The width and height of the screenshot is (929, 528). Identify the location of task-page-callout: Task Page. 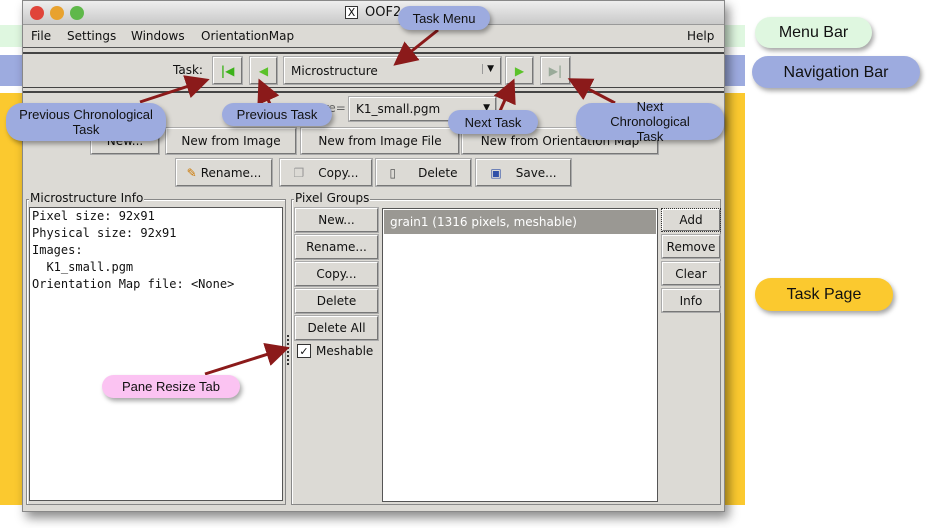
(824, 294).